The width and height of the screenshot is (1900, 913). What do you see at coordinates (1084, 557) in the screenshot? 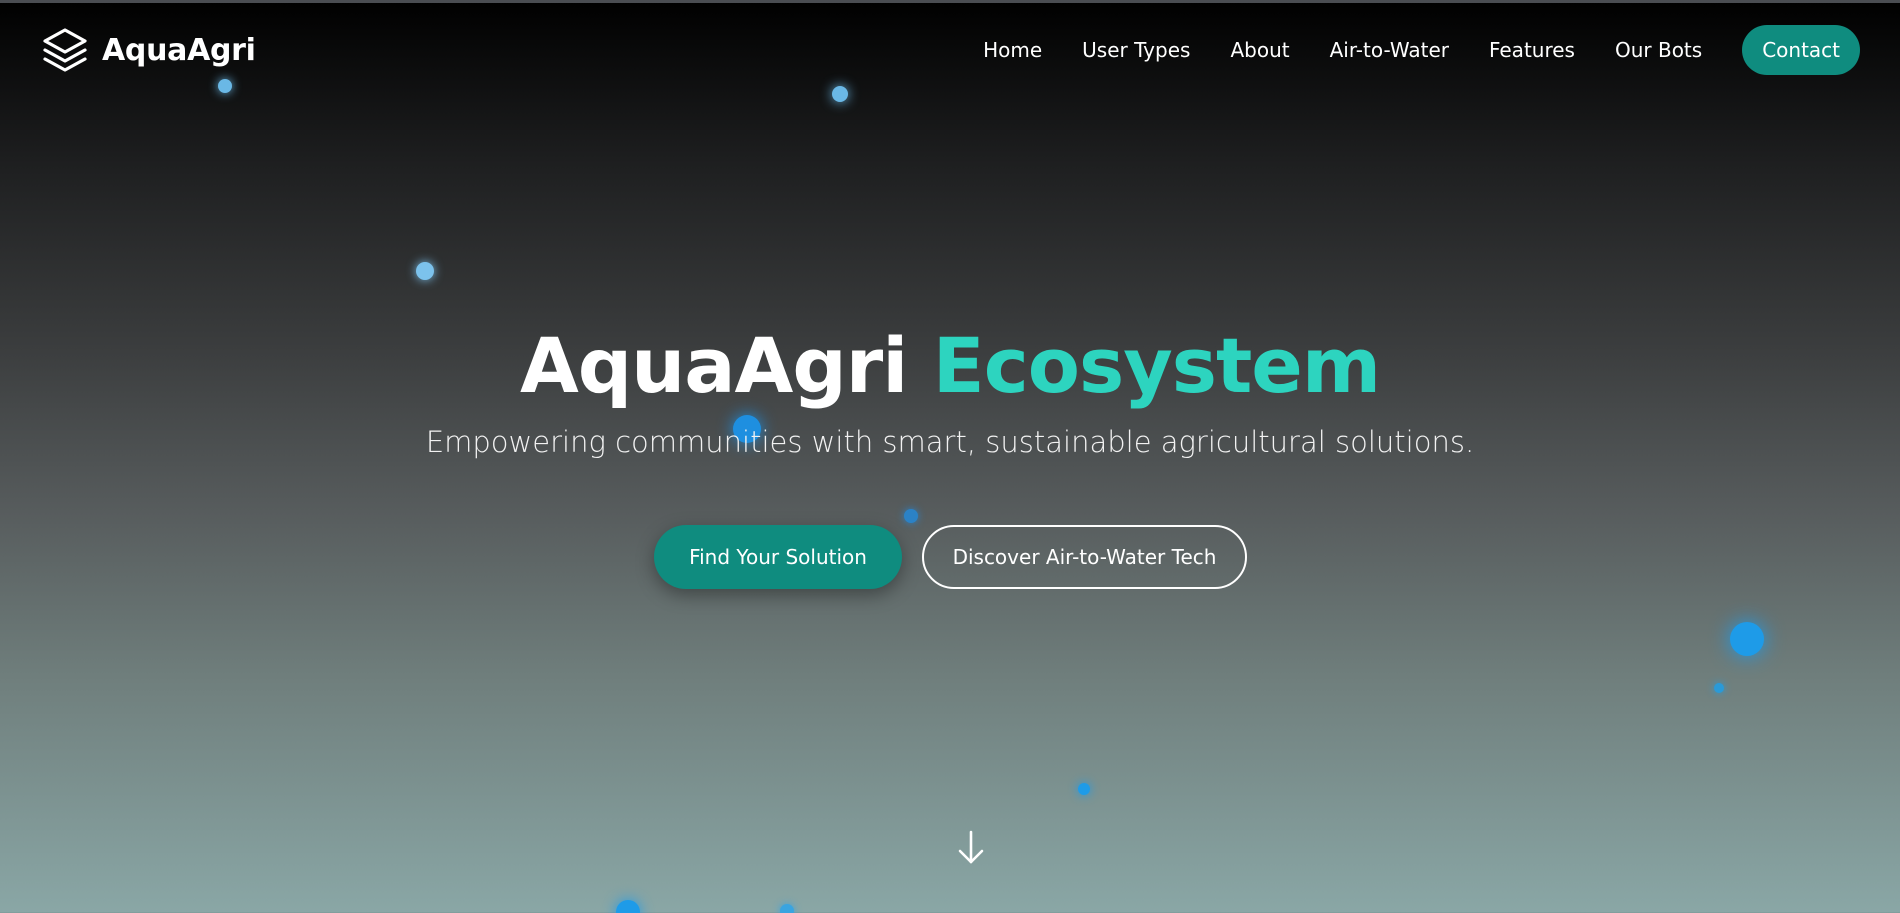
I see `discover-air-to-water-button: Discover Air-to-Water Tech` at bounding box center [1084, 557].